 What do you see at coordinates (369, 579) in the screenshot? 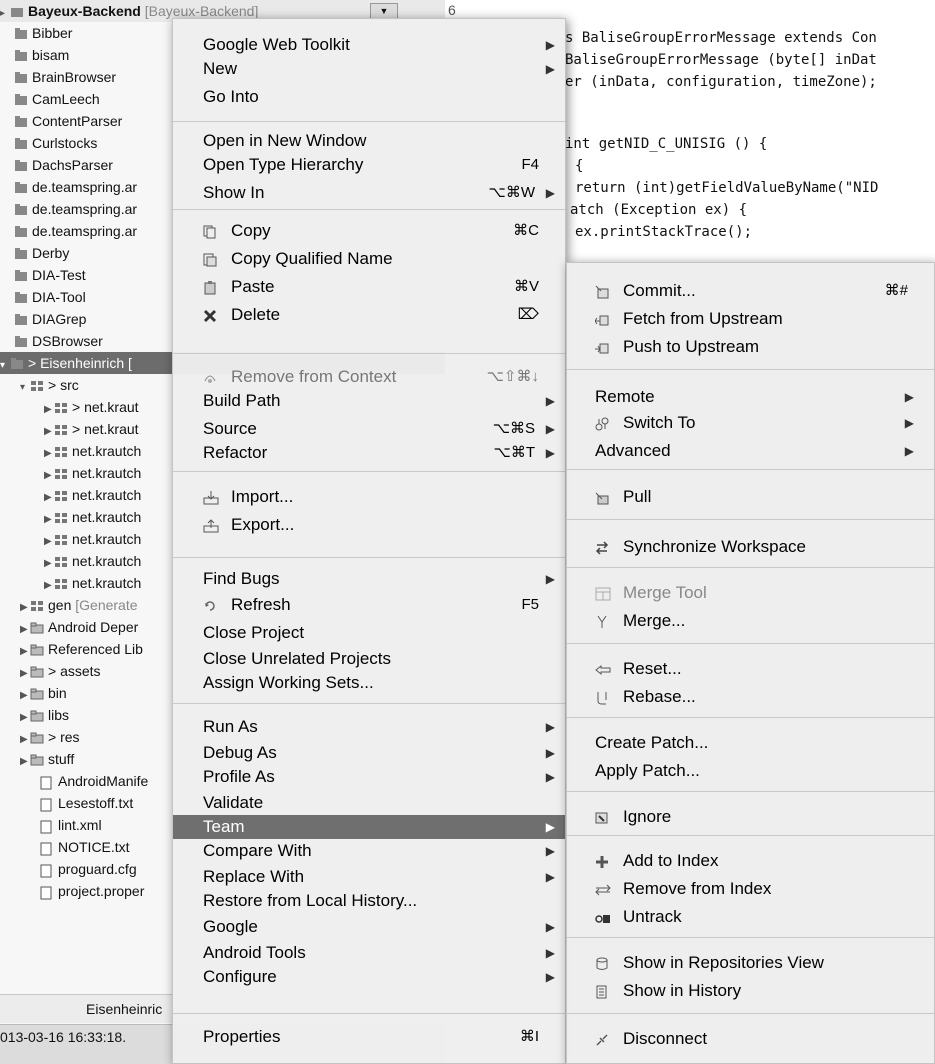
I see `menu-item-find-bugs: Find Bugs ▶` at bounding box center [369, 579].